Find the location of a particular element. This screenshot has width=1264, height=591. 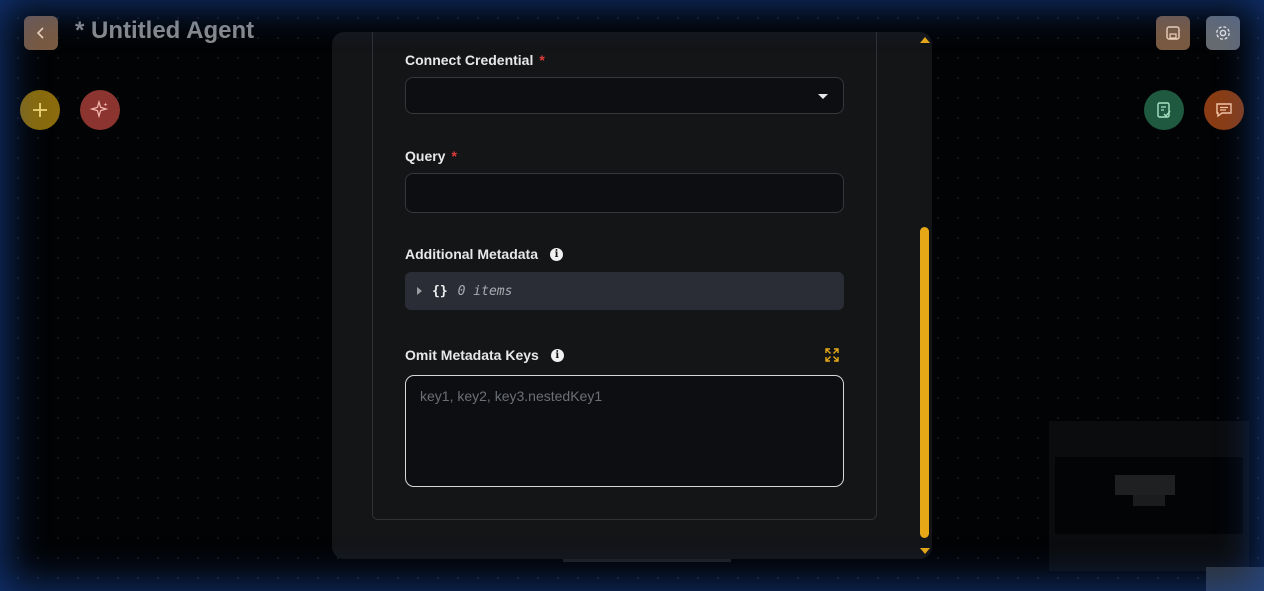

query-label-text: Query is located at coordinates (425, 156).